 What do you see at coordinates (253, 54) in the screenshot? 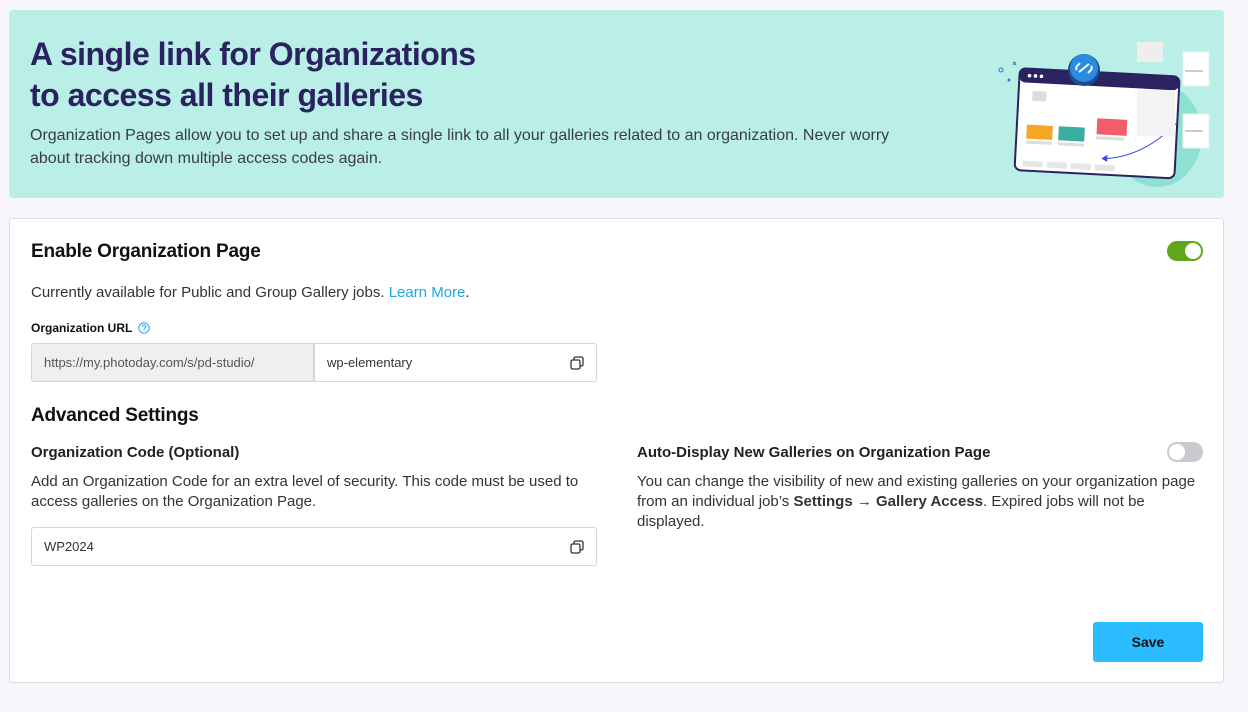
I see `banner-title-line1: A single link for Organizations` at bounding box center [253, 54].